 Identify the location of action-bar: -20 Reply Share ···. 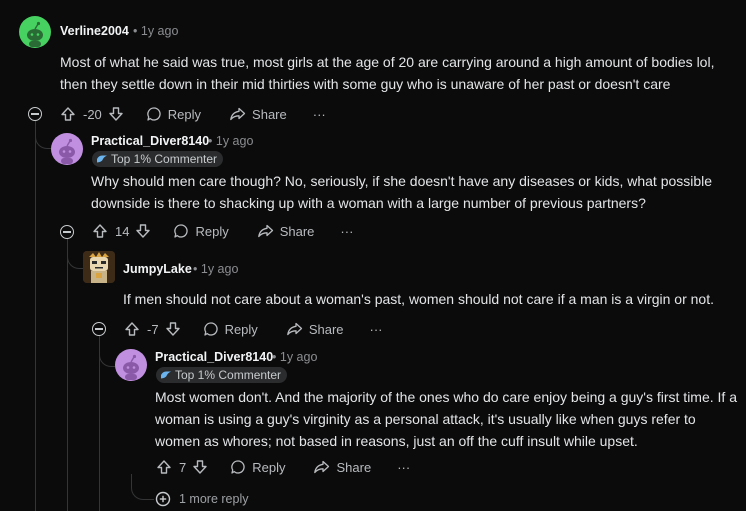
(193, 114).